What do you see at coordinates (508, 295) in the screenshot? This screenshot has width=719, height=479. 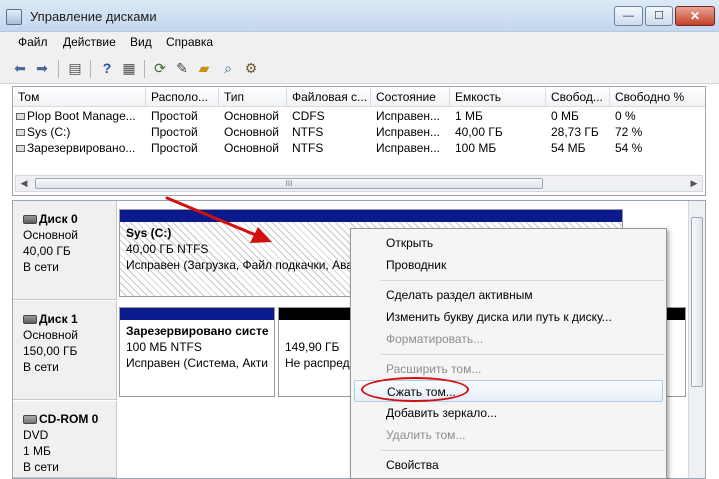 I see `menu-item-make-active: Сделать раздел активным` at bounding box center [508, 295].